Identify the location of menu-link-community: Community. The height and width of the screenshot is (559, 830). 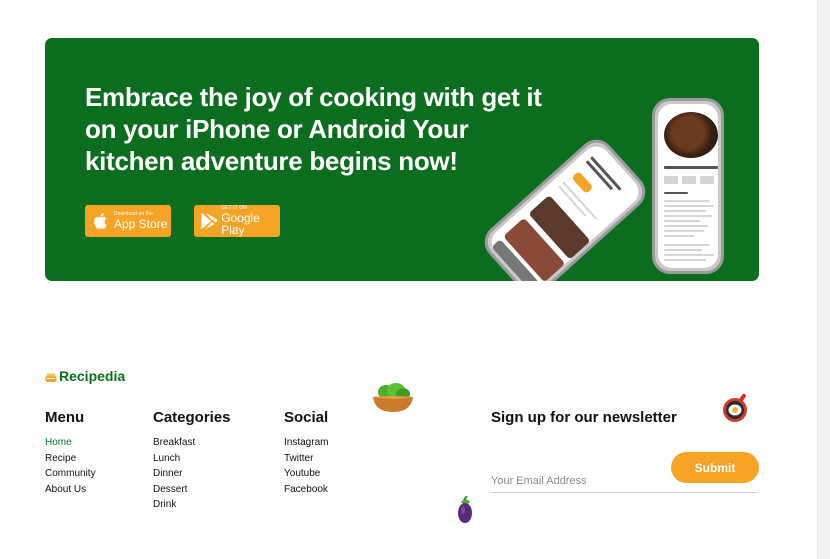
(70, 474).